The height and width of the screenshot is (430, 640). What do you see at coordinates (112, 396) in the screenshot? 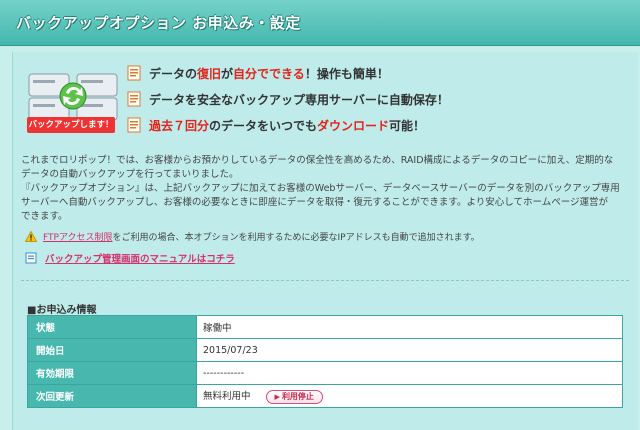
I see `row-label: 次回更新` at bounding box center [112, 396].